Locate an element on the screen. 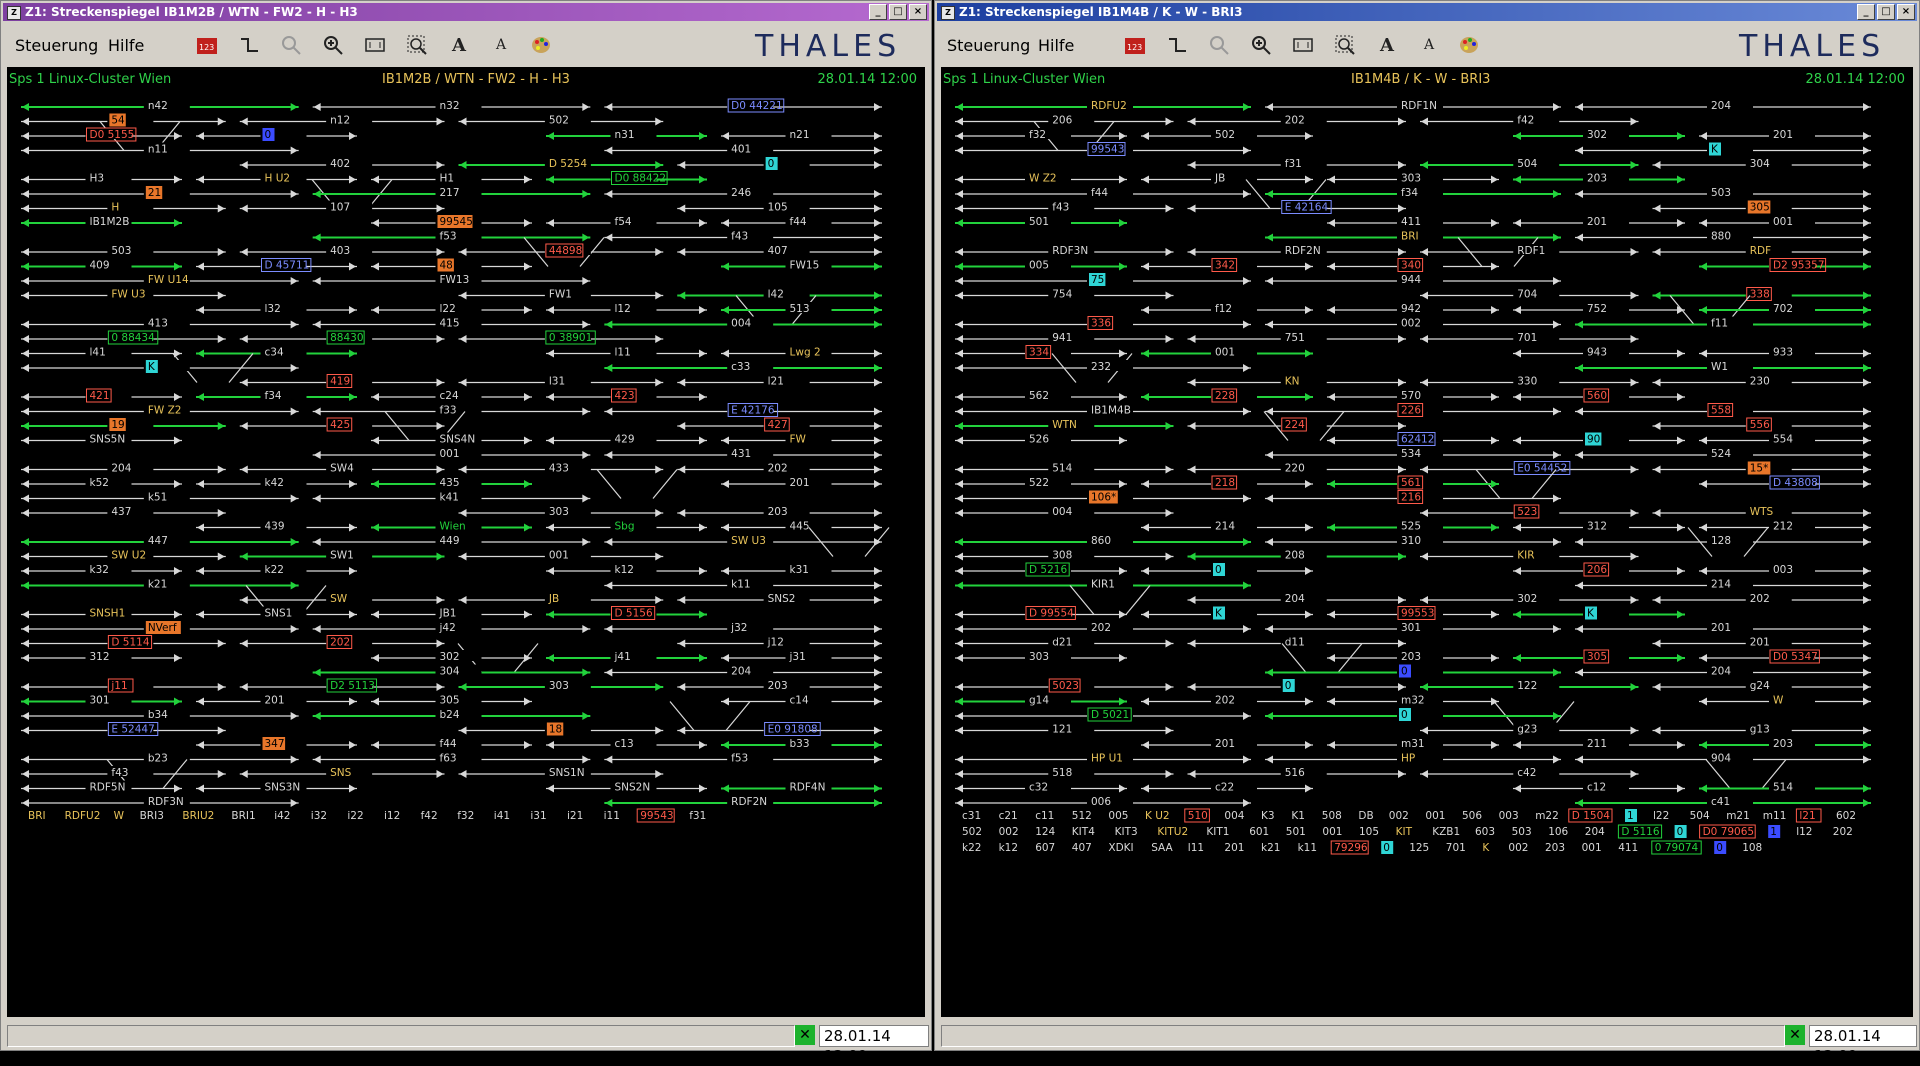 Image resolution: width=1920 pixels, height=1066 pixels. track-label: f43 is located at coordinates (1060, 208).